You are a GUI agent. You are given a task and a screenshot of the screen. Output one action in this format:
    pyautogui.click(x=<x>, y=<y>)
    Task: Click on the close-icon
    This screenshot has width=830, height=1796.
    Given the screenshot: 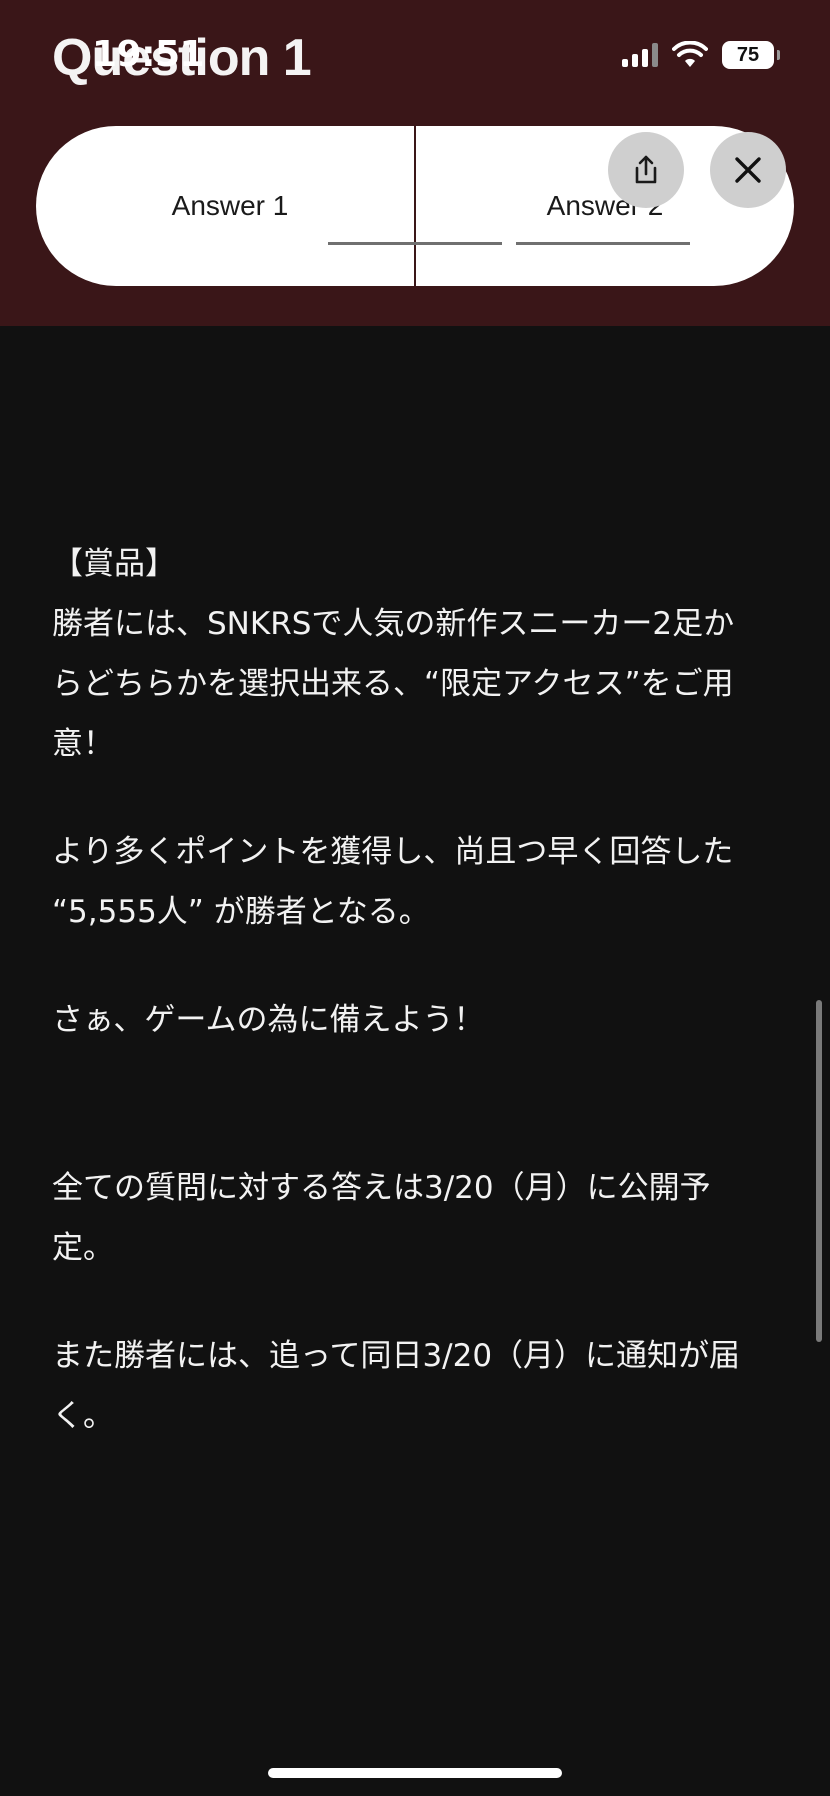 What is the action you would take?
    pyautogui.click(x=748, y=170)
    